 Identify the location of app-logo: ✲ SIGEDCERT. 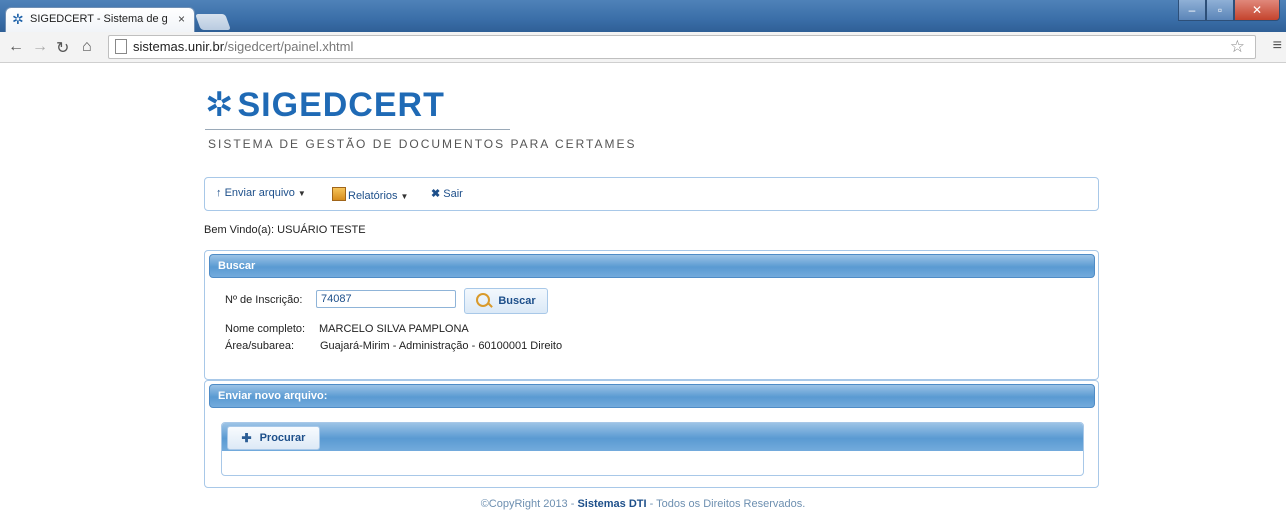
(325, 105).